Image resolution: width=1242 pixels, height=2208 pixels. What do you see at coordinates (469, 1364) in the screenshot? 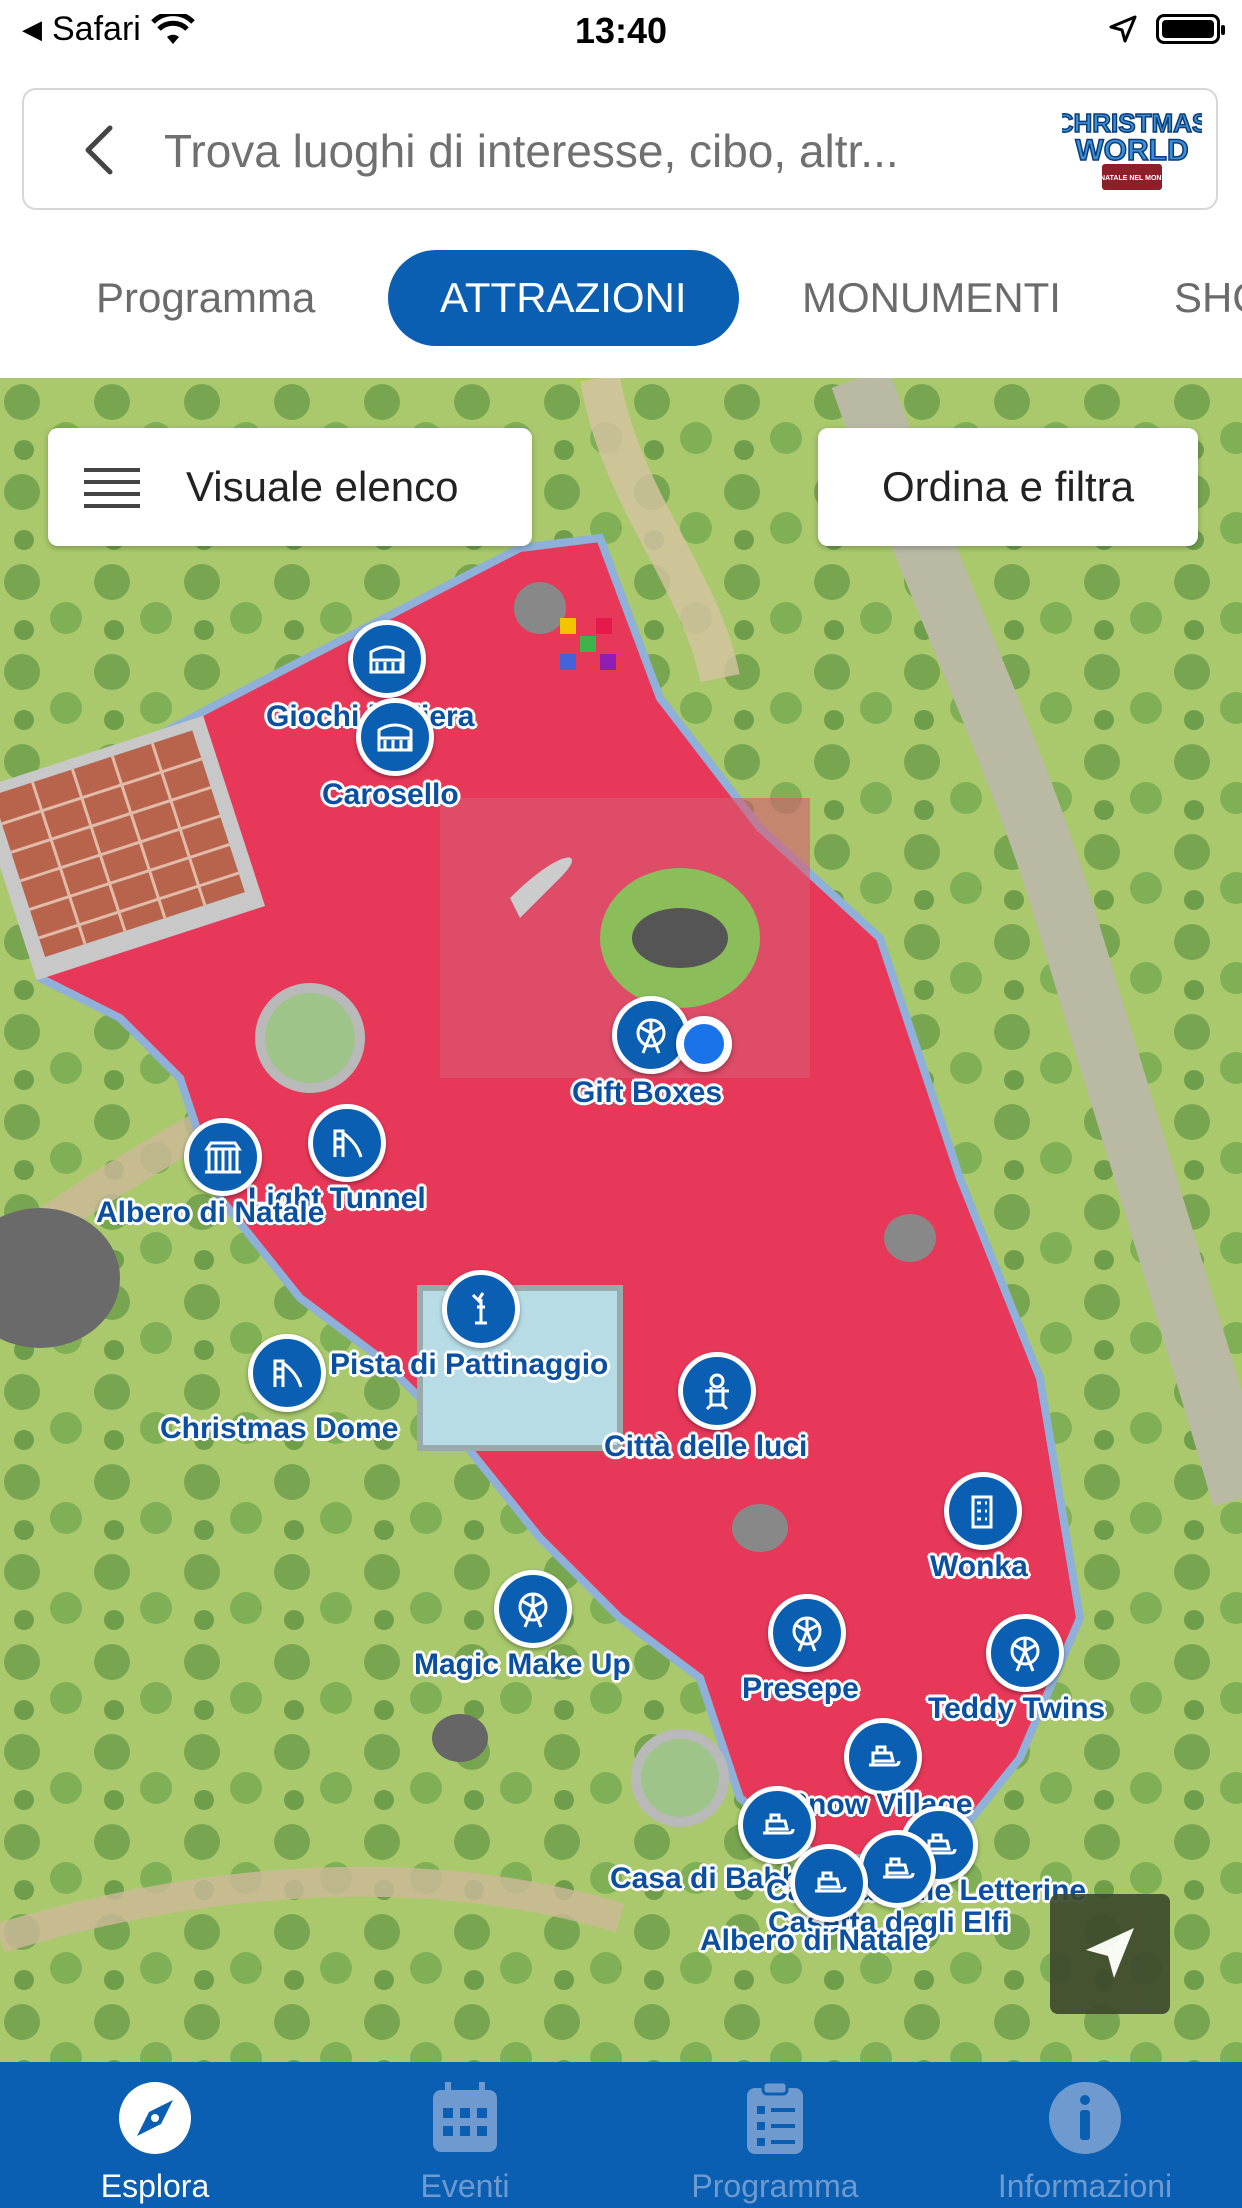
I see `poi-label: Pista di Pattinaggio` at bounding box center [469, 1364].